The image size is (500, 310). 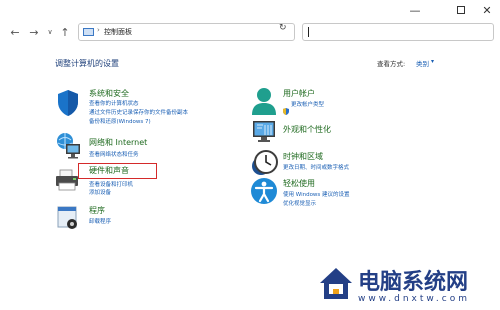 What do you see at coordinates (422, 63) in the screenshot?
I see `view-by-select: 类别` at bounding box center [422, 63].